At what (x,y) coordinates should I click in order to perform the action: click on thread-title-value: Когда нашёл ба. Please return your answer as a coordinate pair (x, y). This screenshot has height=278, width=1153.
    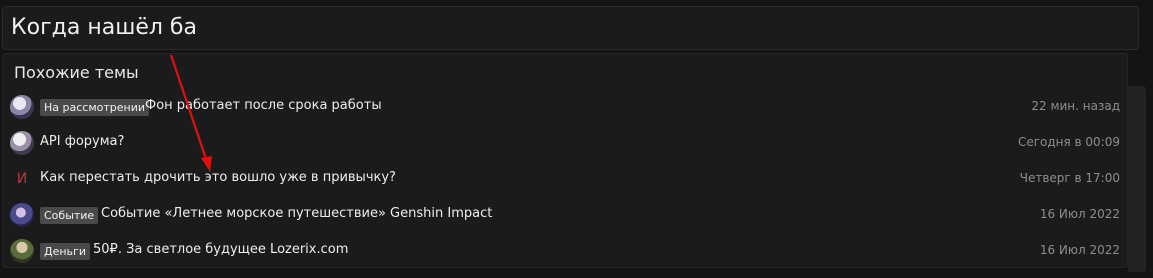
    Looking at the image, I should click on (104, 27).